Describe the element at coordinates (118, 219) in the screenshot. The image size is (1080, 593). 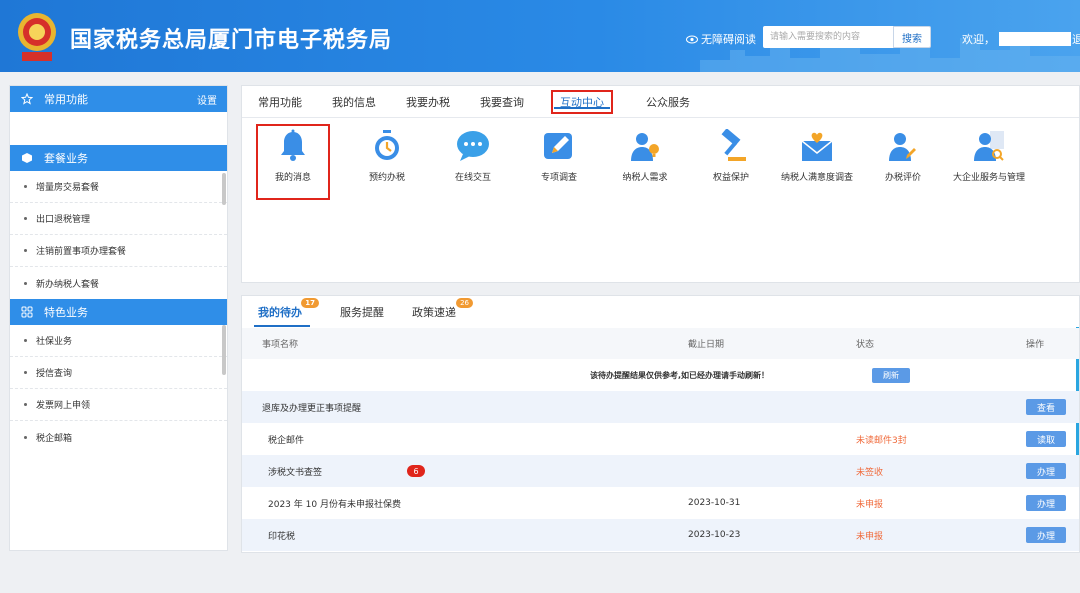
I see `sidebar-item-package-1: 出口退税管理` at that location.